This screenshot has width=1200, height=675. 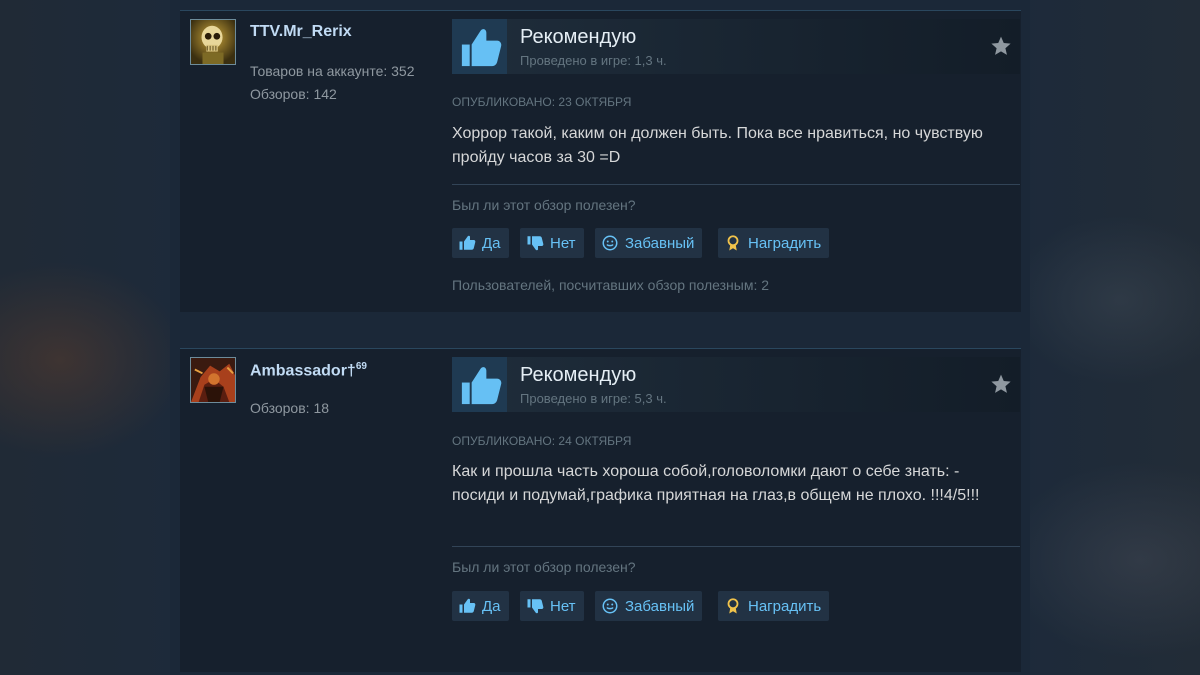 What do you see at coordinates (213, 42) in the screenshot?
I see `skull-avatar-icon` at bounding box center [213, 42].